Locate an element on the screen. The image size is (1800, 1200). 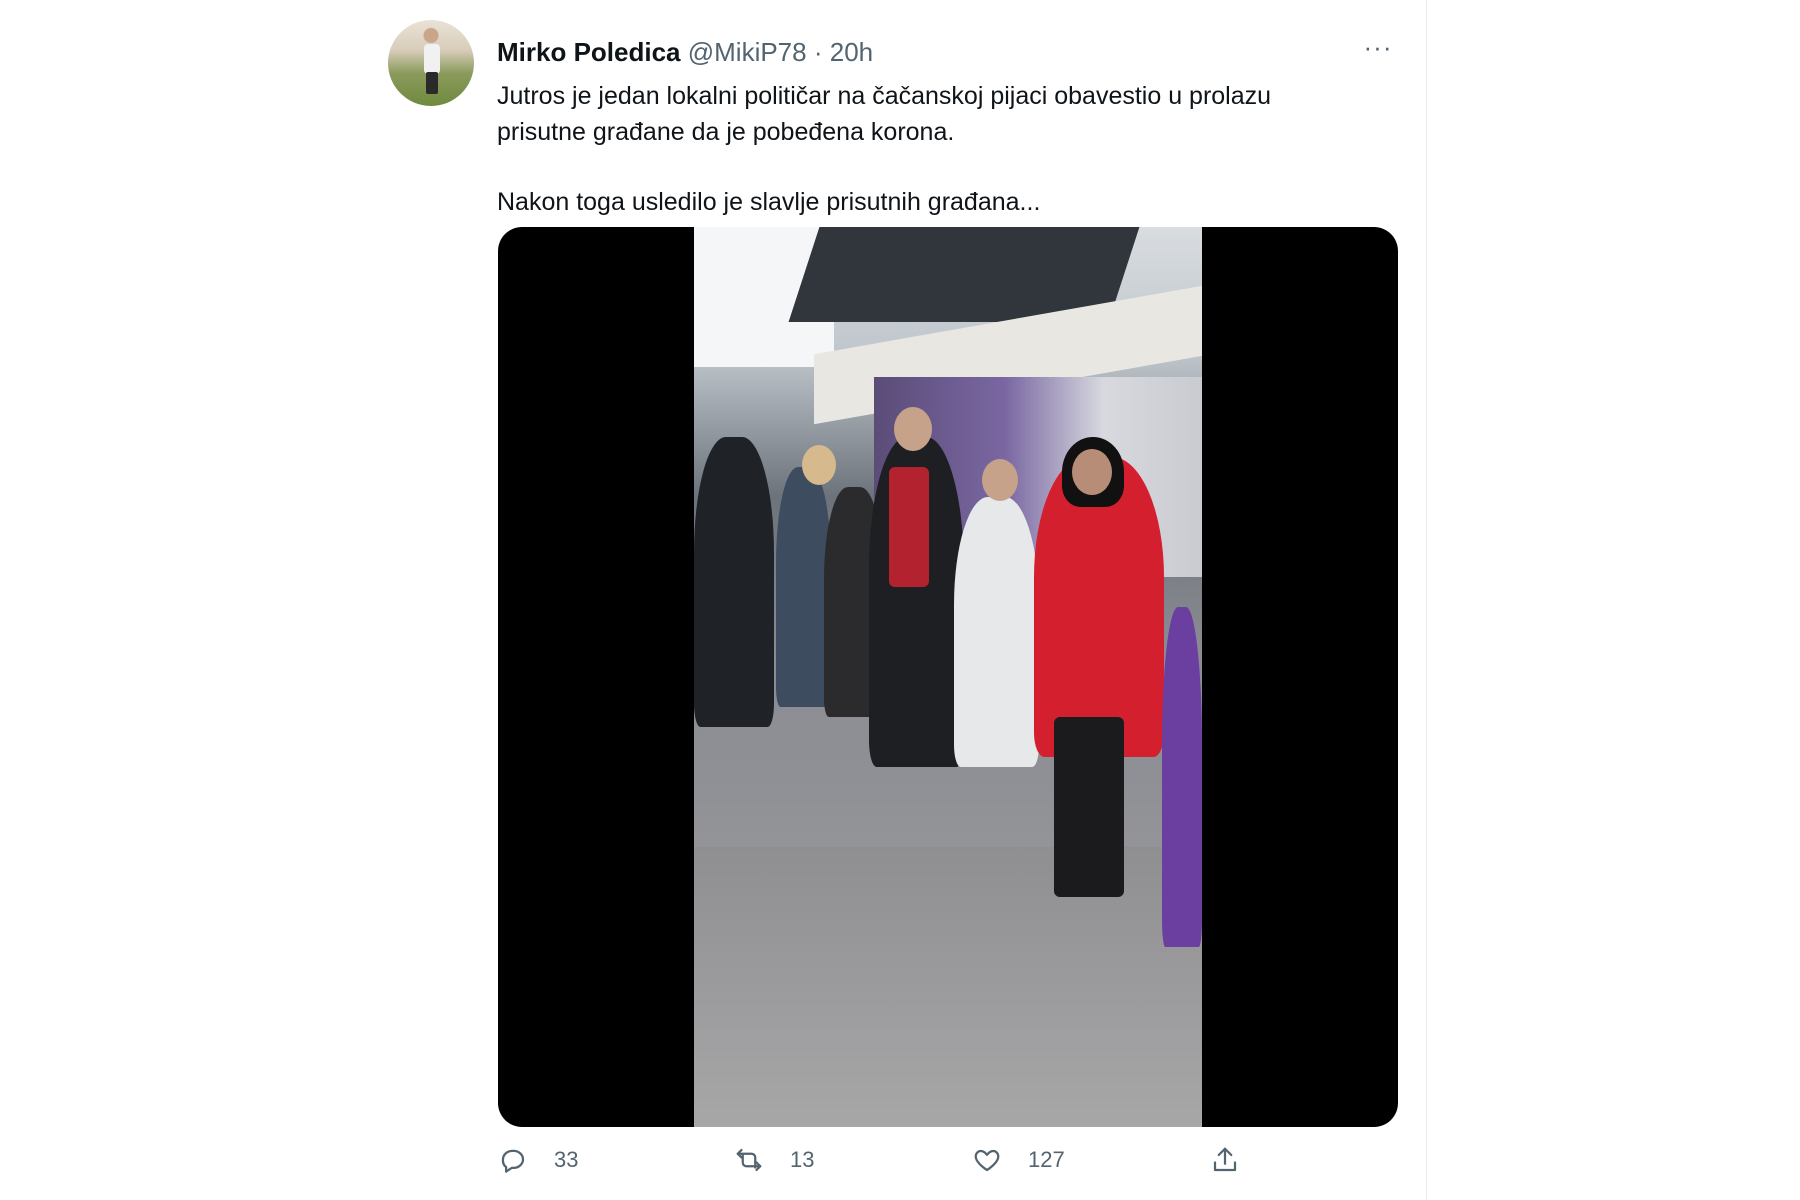
tweet-actions: 33 13 127 is located at coordinates (948, 1160).